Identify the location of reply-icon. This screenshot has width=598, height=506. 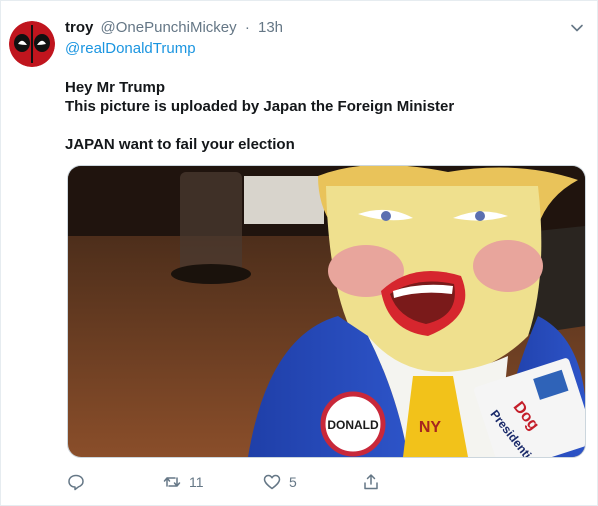
(76, 482).